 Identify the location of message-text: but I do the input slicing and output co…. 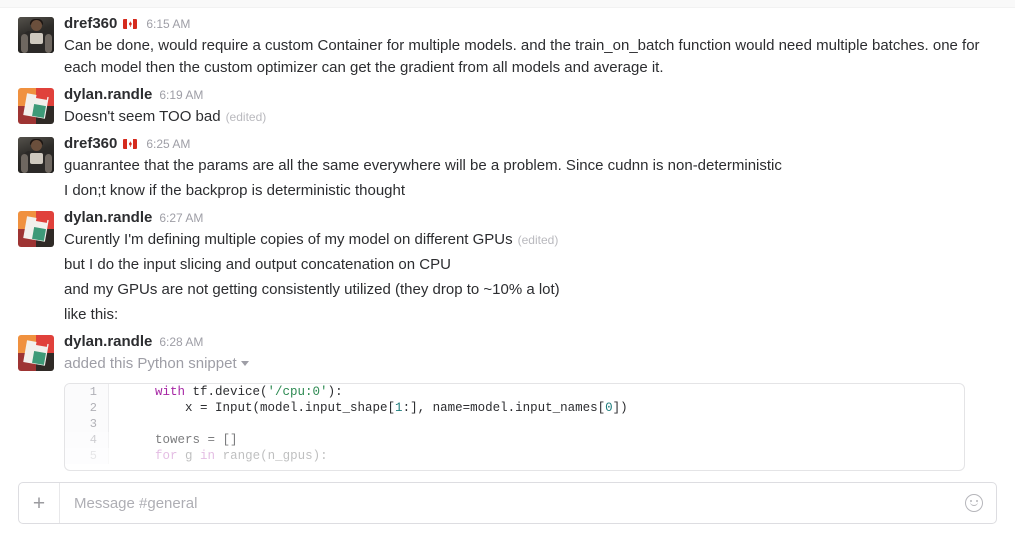
(257, 264).